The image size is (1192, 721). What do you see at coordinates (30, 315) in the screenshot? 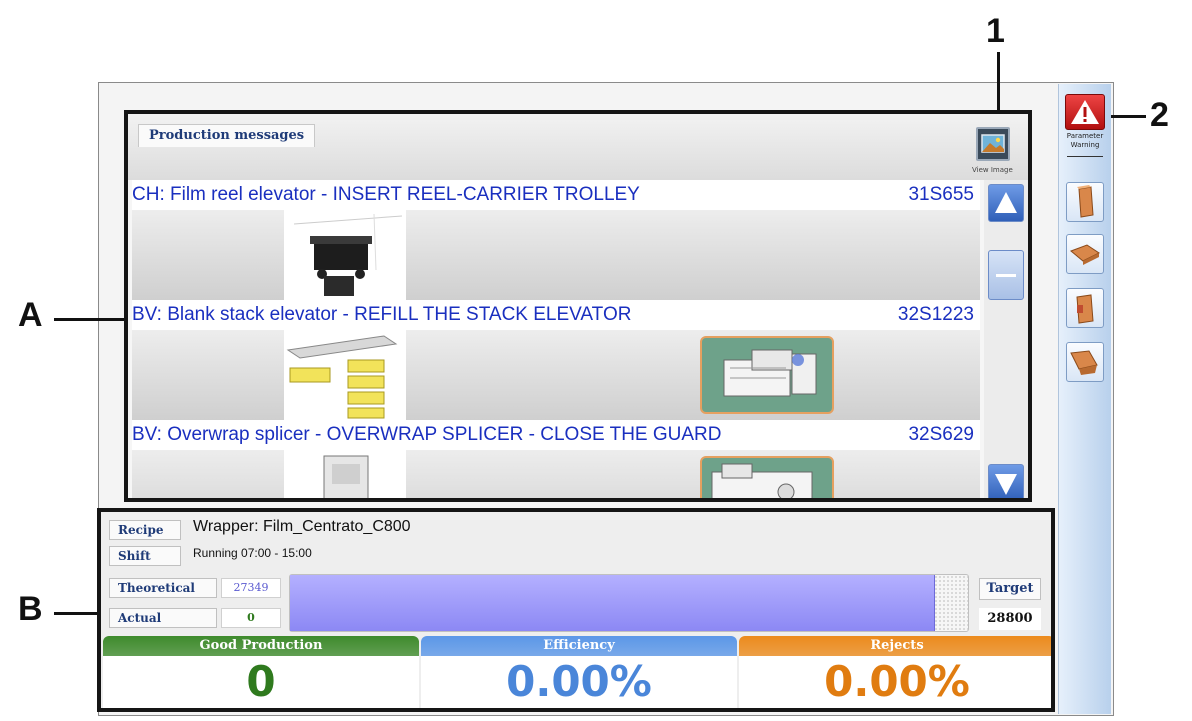
I see `callout-a-label: A` at bounding box center [30, 315].